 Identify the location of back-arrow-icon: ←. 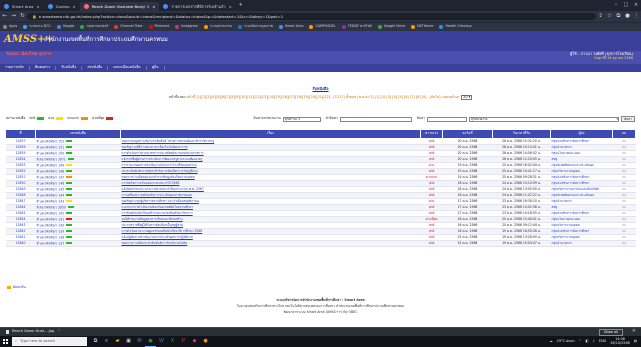
(4, 16).